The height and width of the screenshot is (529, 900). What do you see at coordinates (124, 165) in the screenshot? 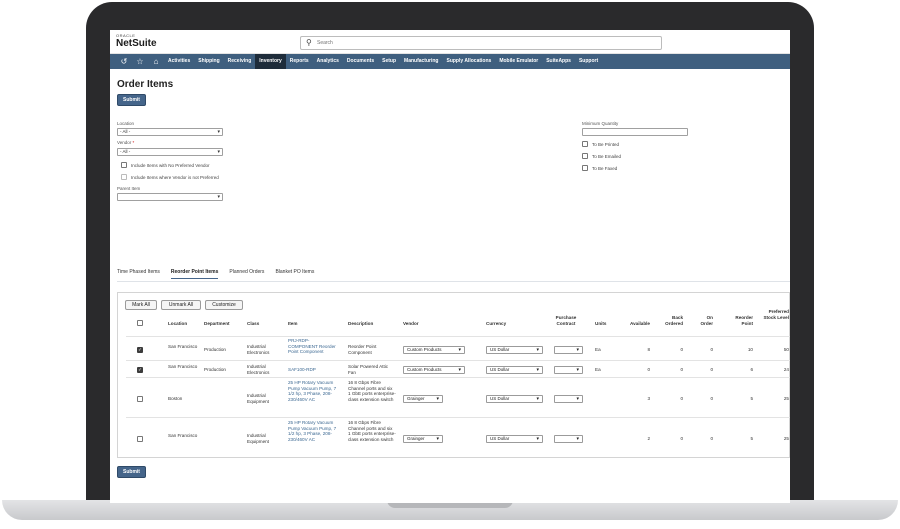
I see `no-preferred-vendor-checkbox` at bounding box center [124, 165].